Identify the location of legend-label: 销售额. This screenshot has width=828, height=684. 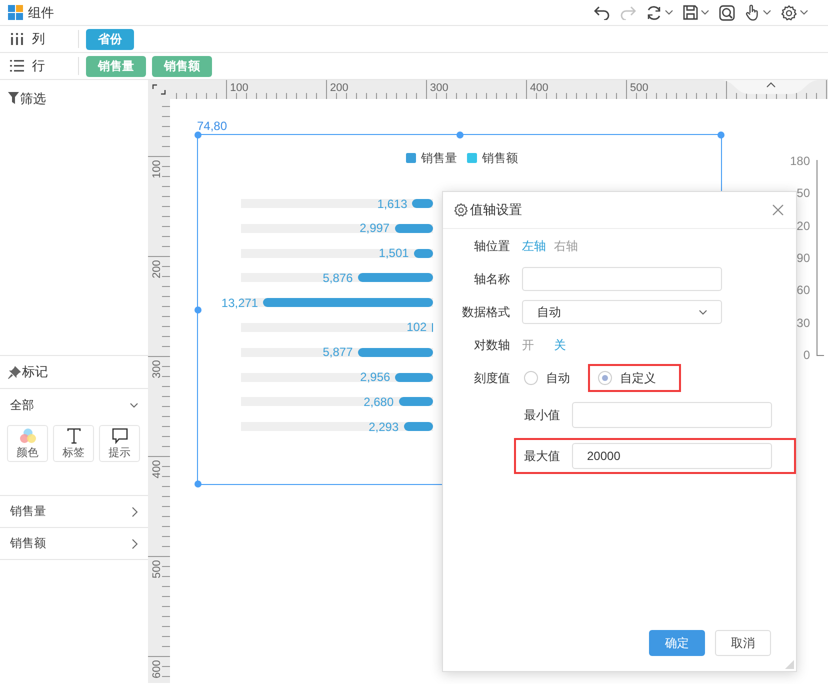
(500, 158).